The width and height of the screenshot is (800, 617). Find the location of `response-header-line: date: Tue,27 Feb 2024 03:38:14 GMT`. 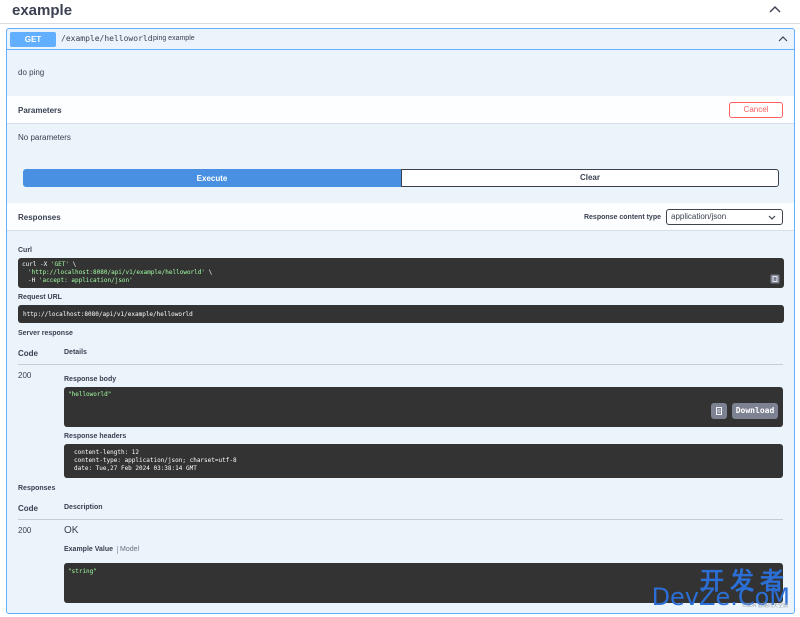

response-header-line: date: Tue,27 Feb 2024 03:38:14 GMT is located at coordinates (135, 468).